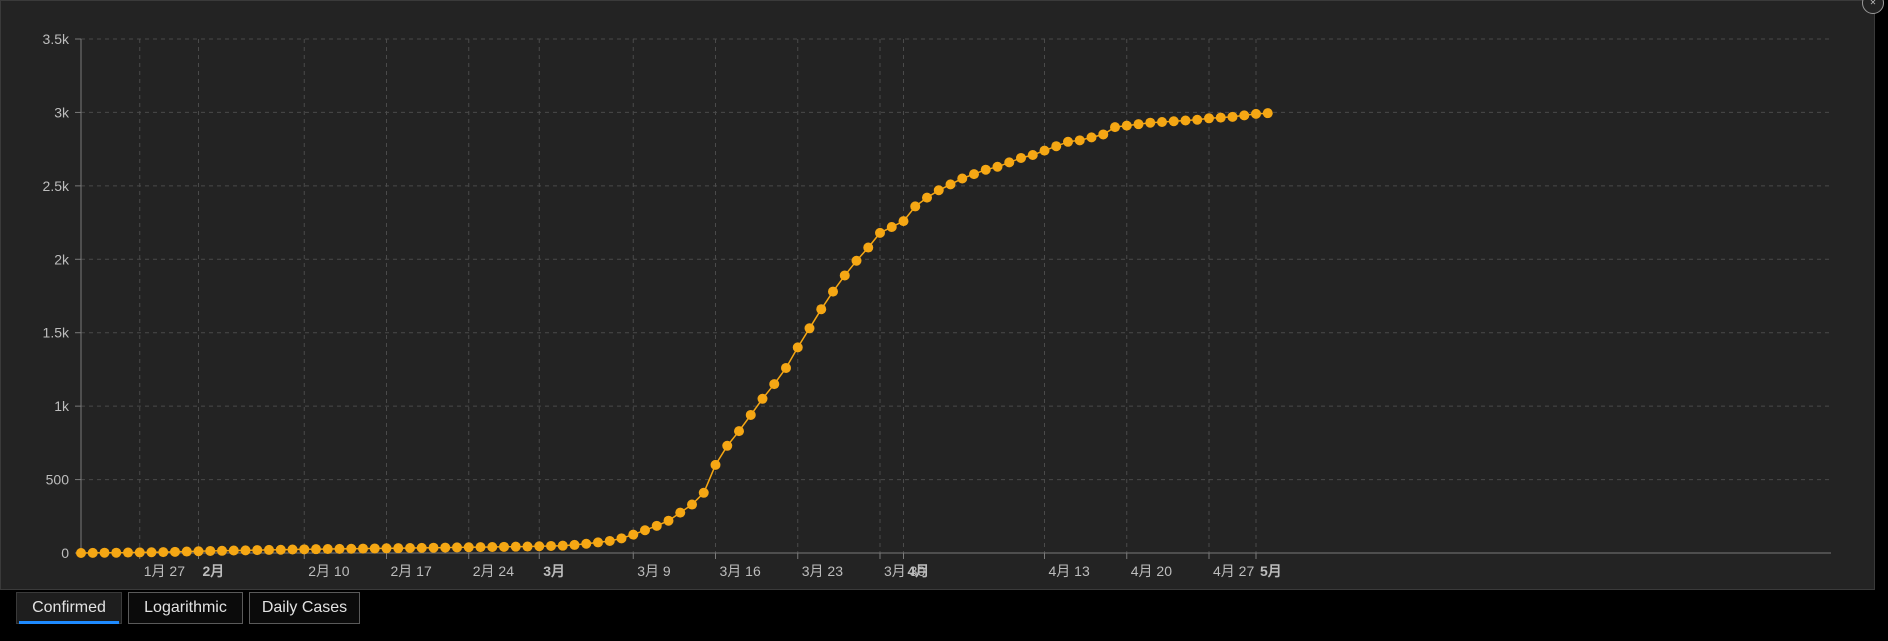 This screenshot has height=641, width=1888. What do you see at coordinates (56, 296) in the screenshot?
I see `y-axis-tick-labels: 0 500 1k 1.5k 2k 2.5k 3k 3.5k` at bounding box center [56, 296].